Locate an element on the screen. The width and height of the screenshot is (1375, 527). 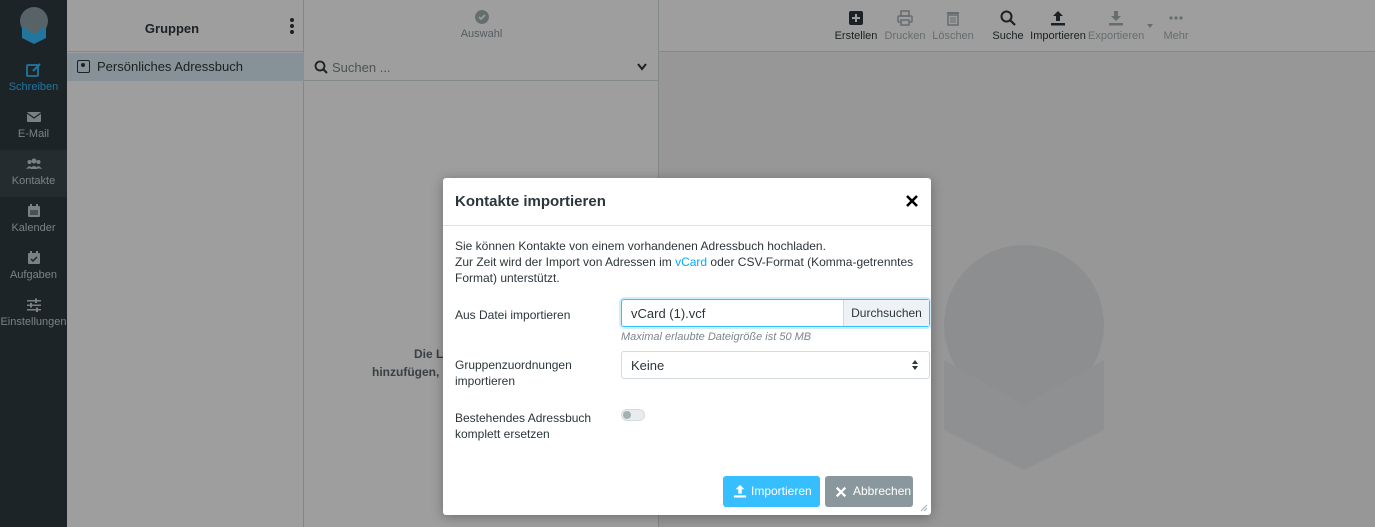
replace-label-line-1: Bestehendes Adressbuch is located at coordinates (523, 418).